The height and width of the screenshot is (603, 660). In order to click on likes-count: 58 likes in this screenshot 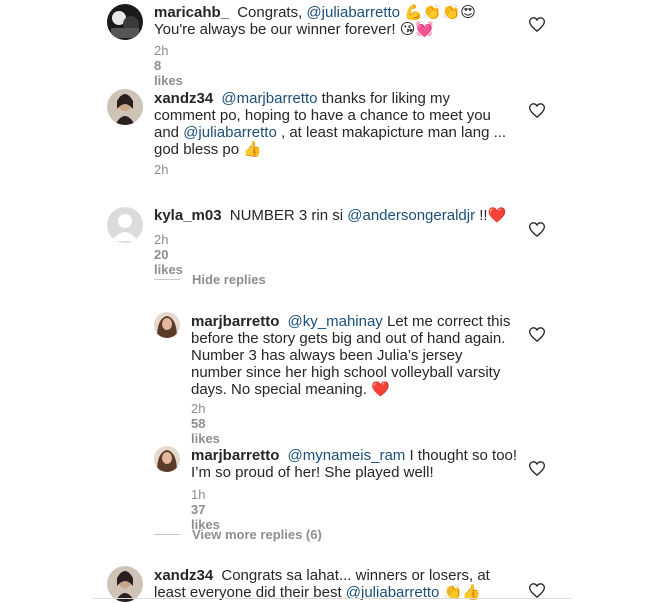, I will do `click(205, 431)`.